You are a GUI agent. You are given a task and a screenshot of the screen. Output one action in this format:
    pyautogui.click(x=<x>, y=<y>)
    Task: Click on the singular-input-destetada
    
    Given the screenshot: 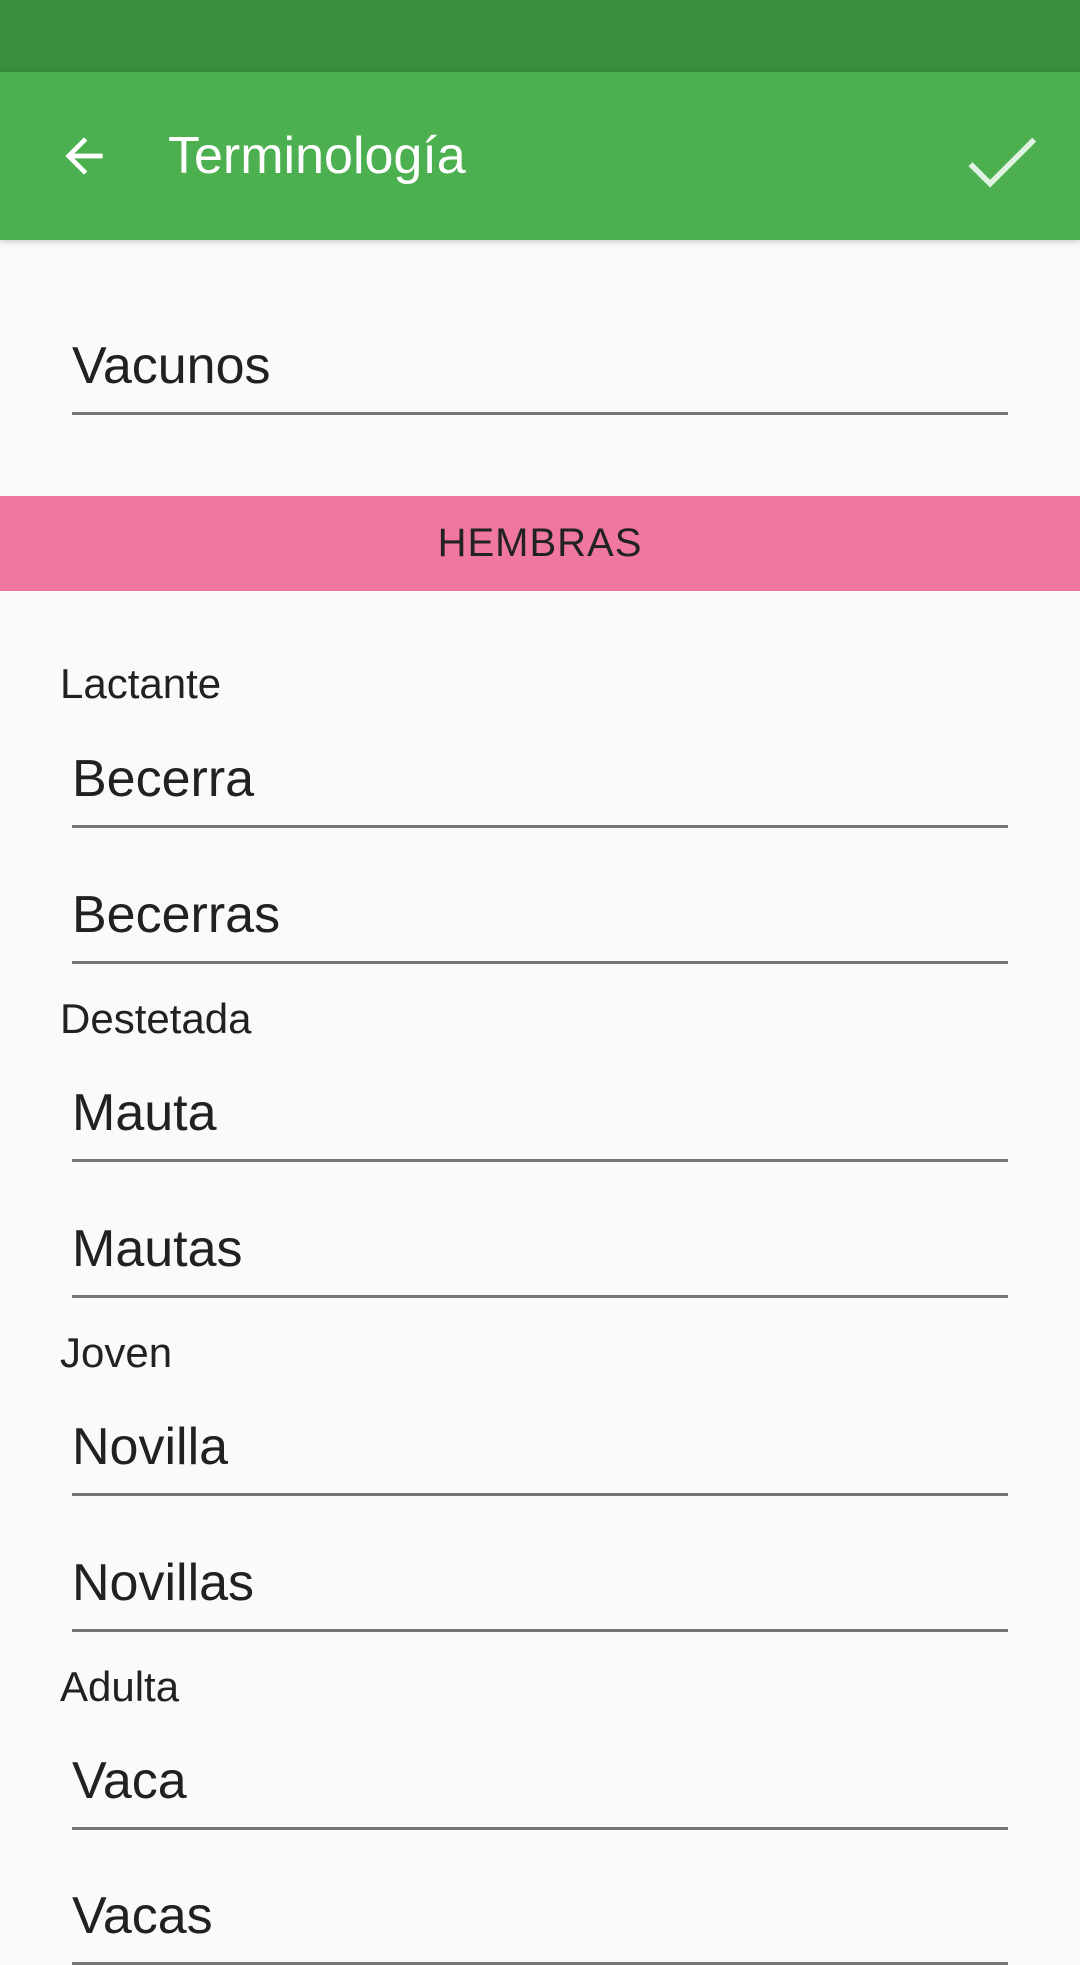 What is the action you would take?
    pyautogui.click(x=540, y=1113)
    